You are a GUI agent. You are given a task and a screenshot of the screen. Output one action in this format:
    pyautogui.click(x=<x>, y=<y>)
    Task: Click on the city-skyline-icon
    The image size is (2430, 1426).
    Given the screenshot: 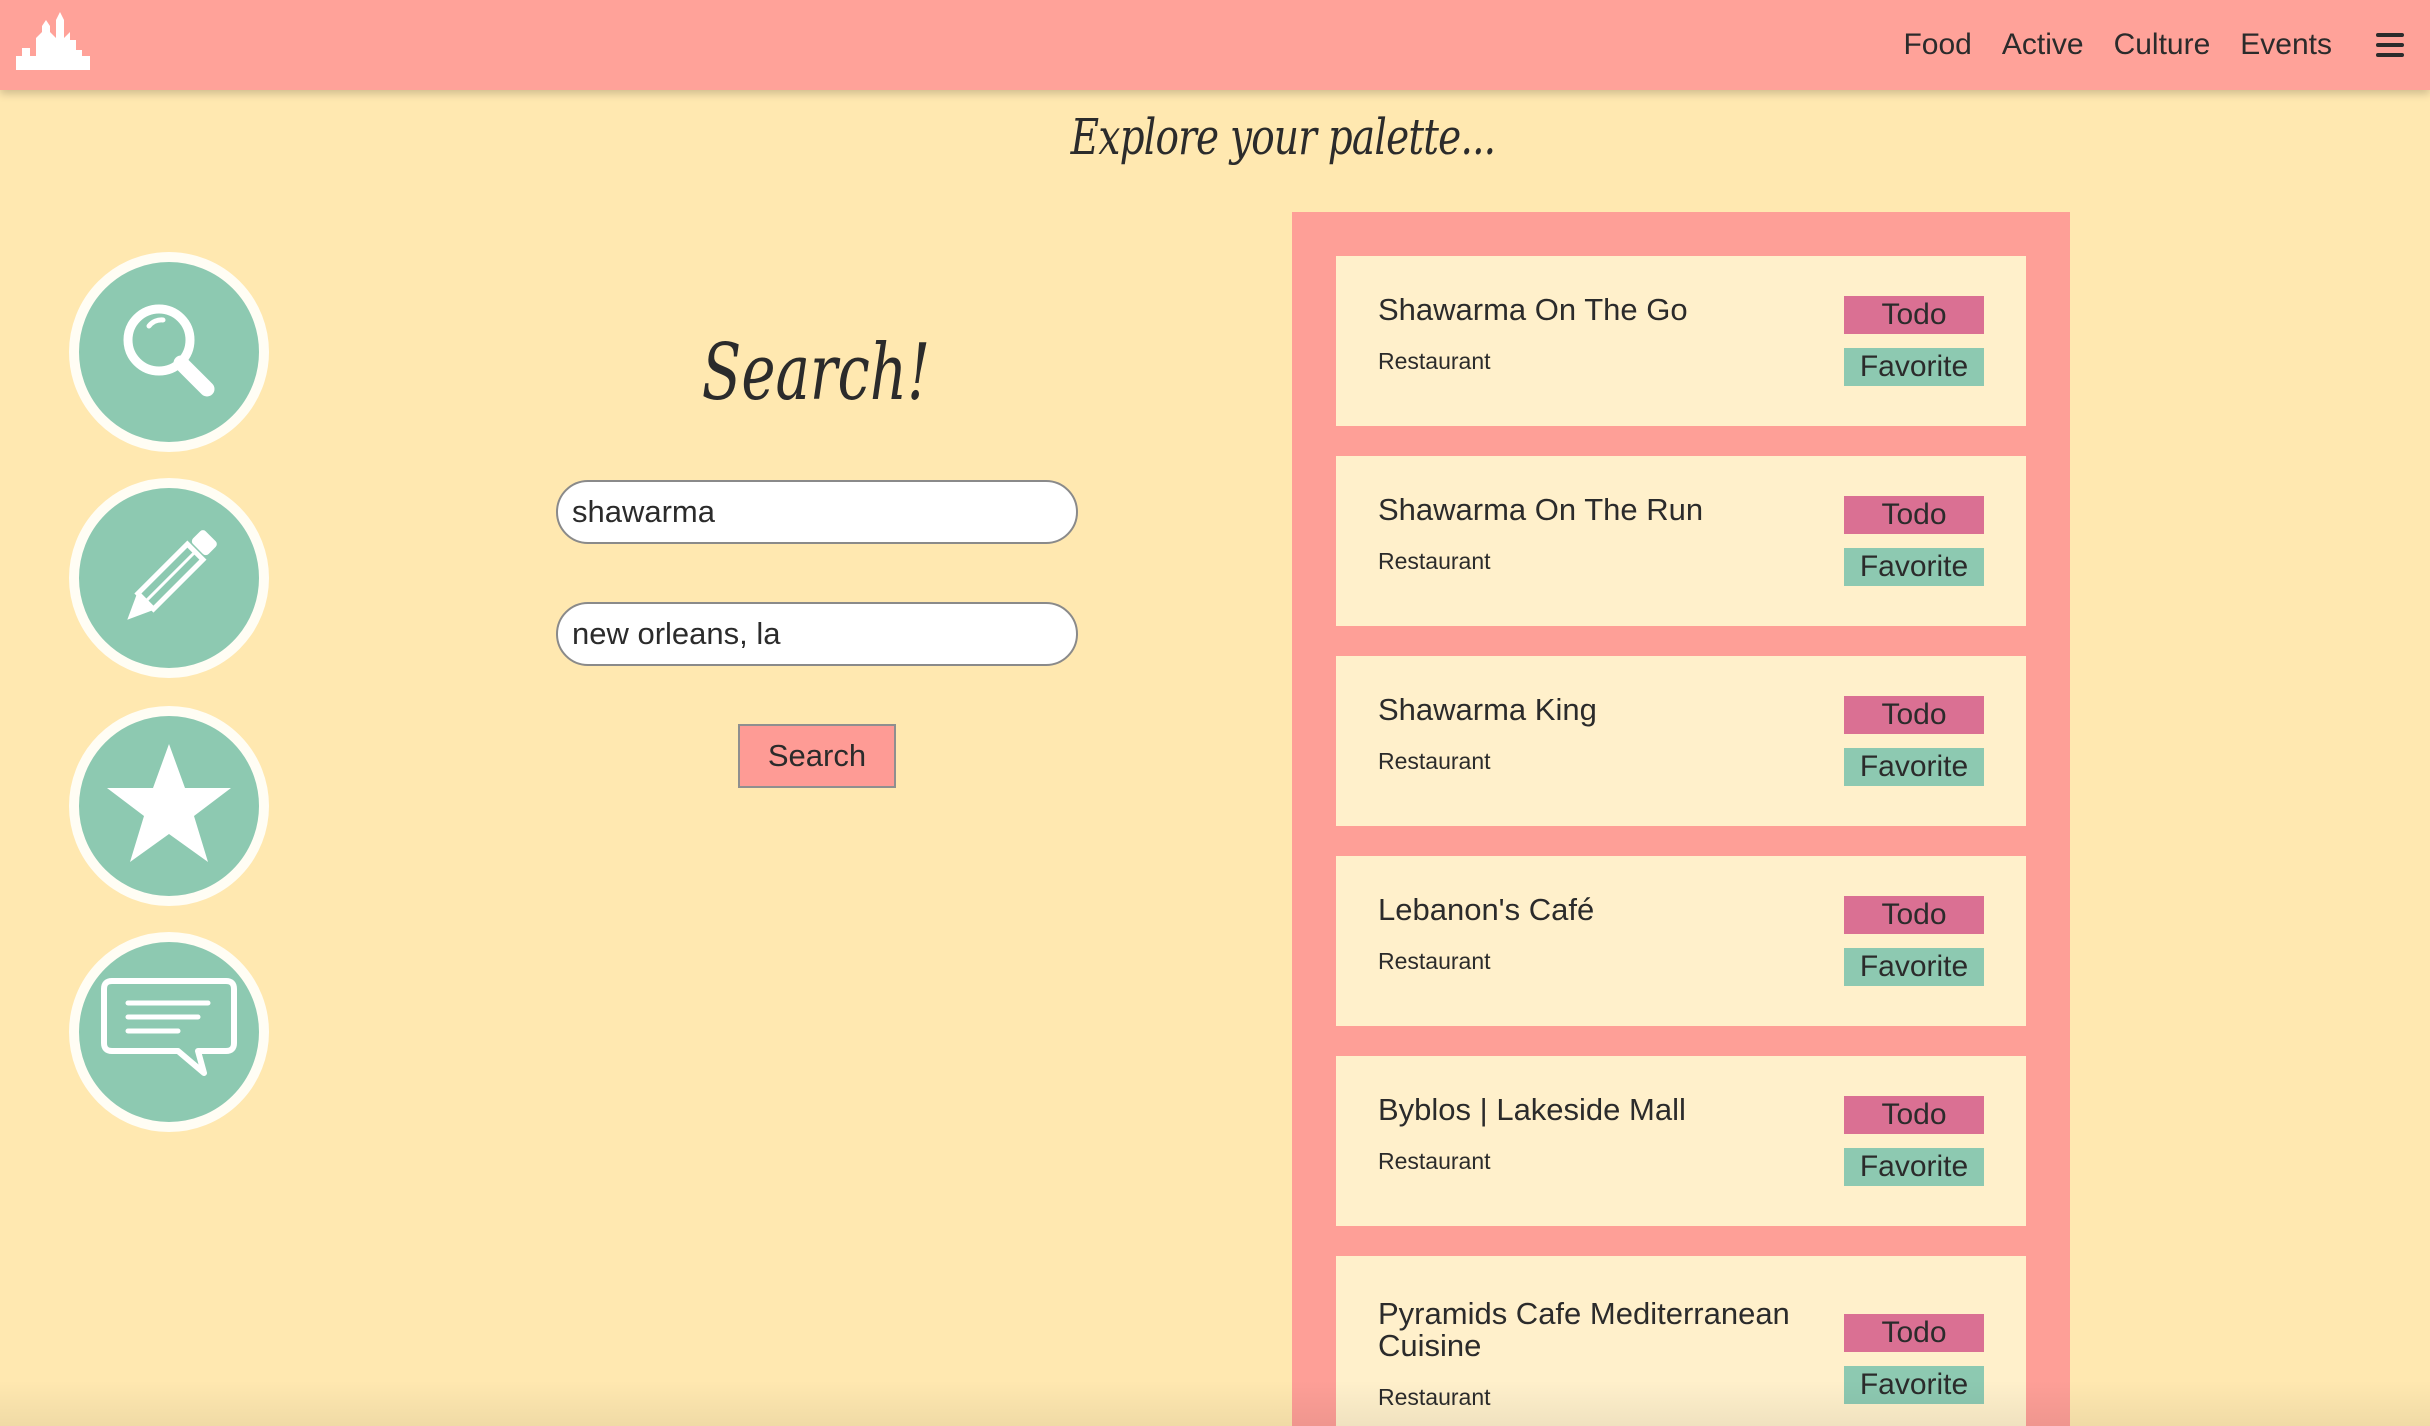 What is the action you would take?
    pyautogui.click(x=53, y=41)
    